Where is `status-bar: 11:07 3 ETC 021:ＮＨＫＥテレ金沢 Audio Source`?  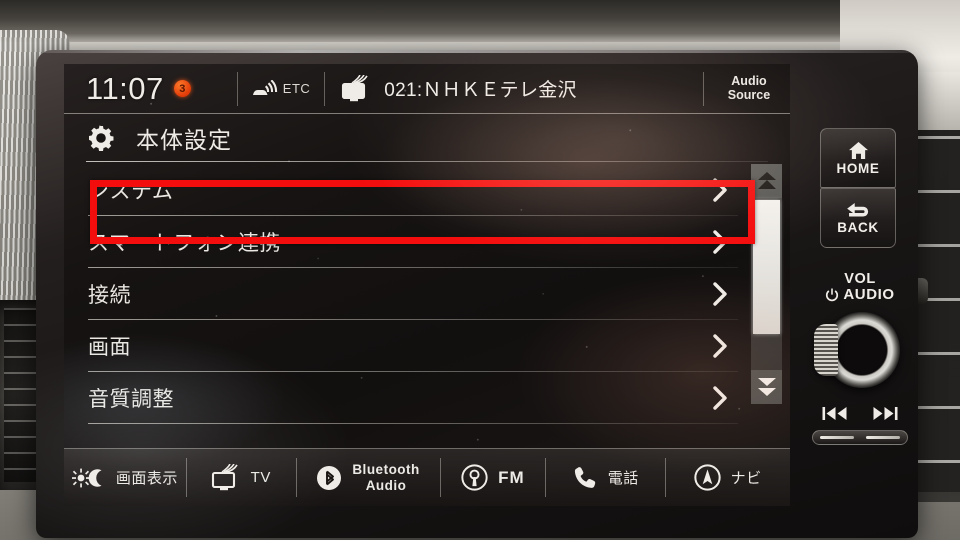 status-bar: 11:07 3 ETC 021:ＮＨＫＥテレ金沢 Audio Source is located at coordinates (427, 89).